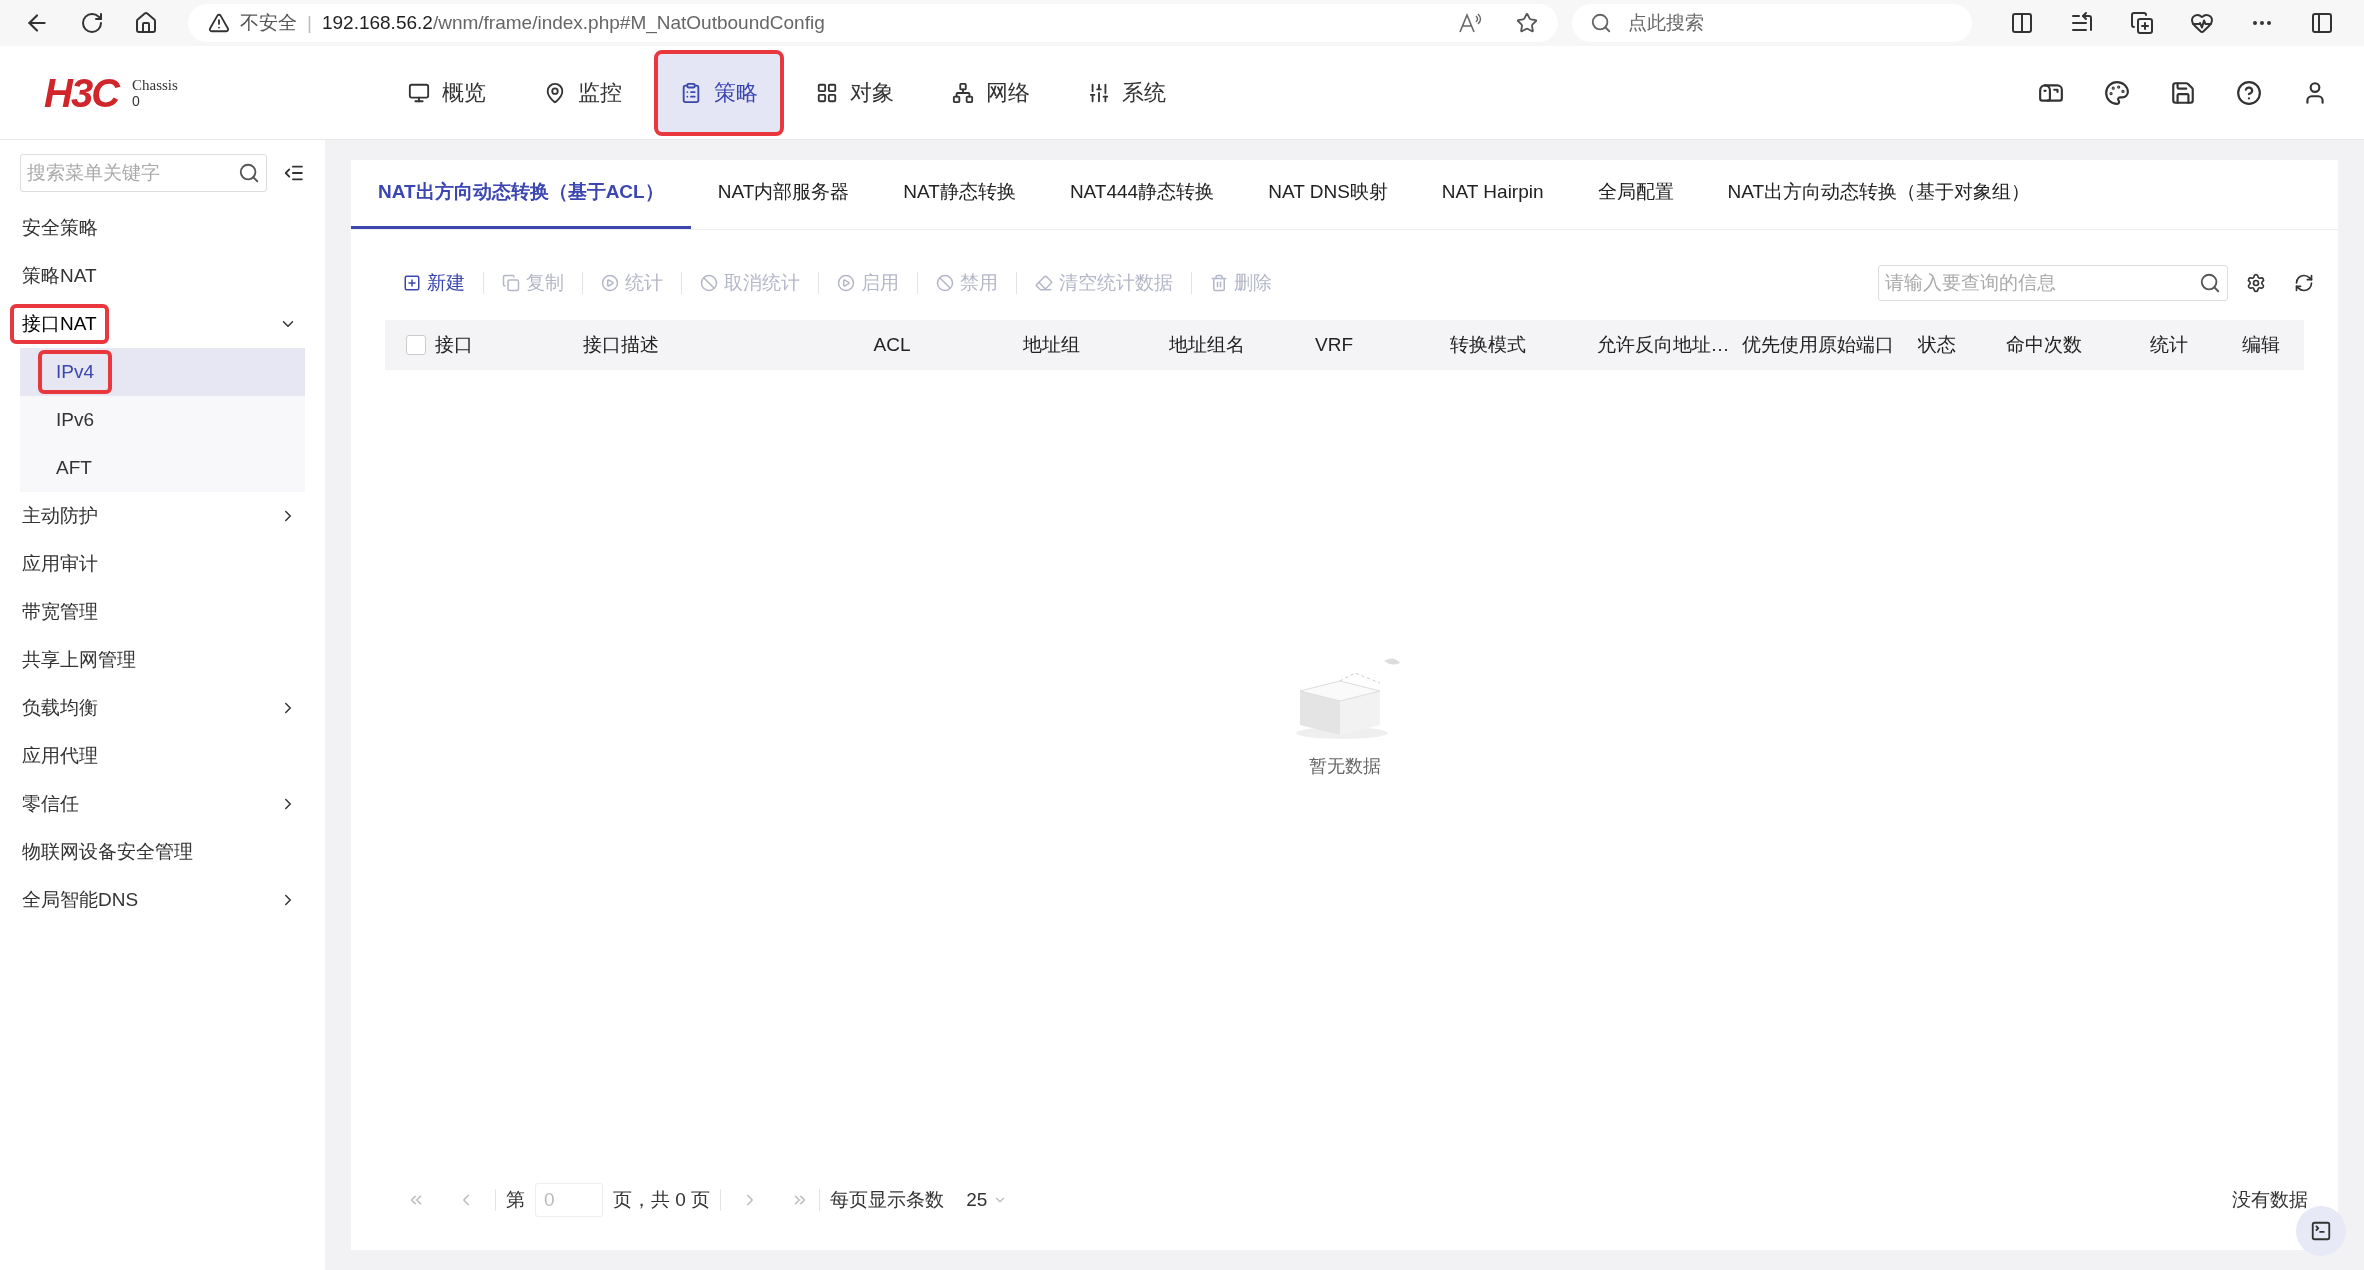  I want to click on menu-item-label: 应用代理, so click(60, 755).